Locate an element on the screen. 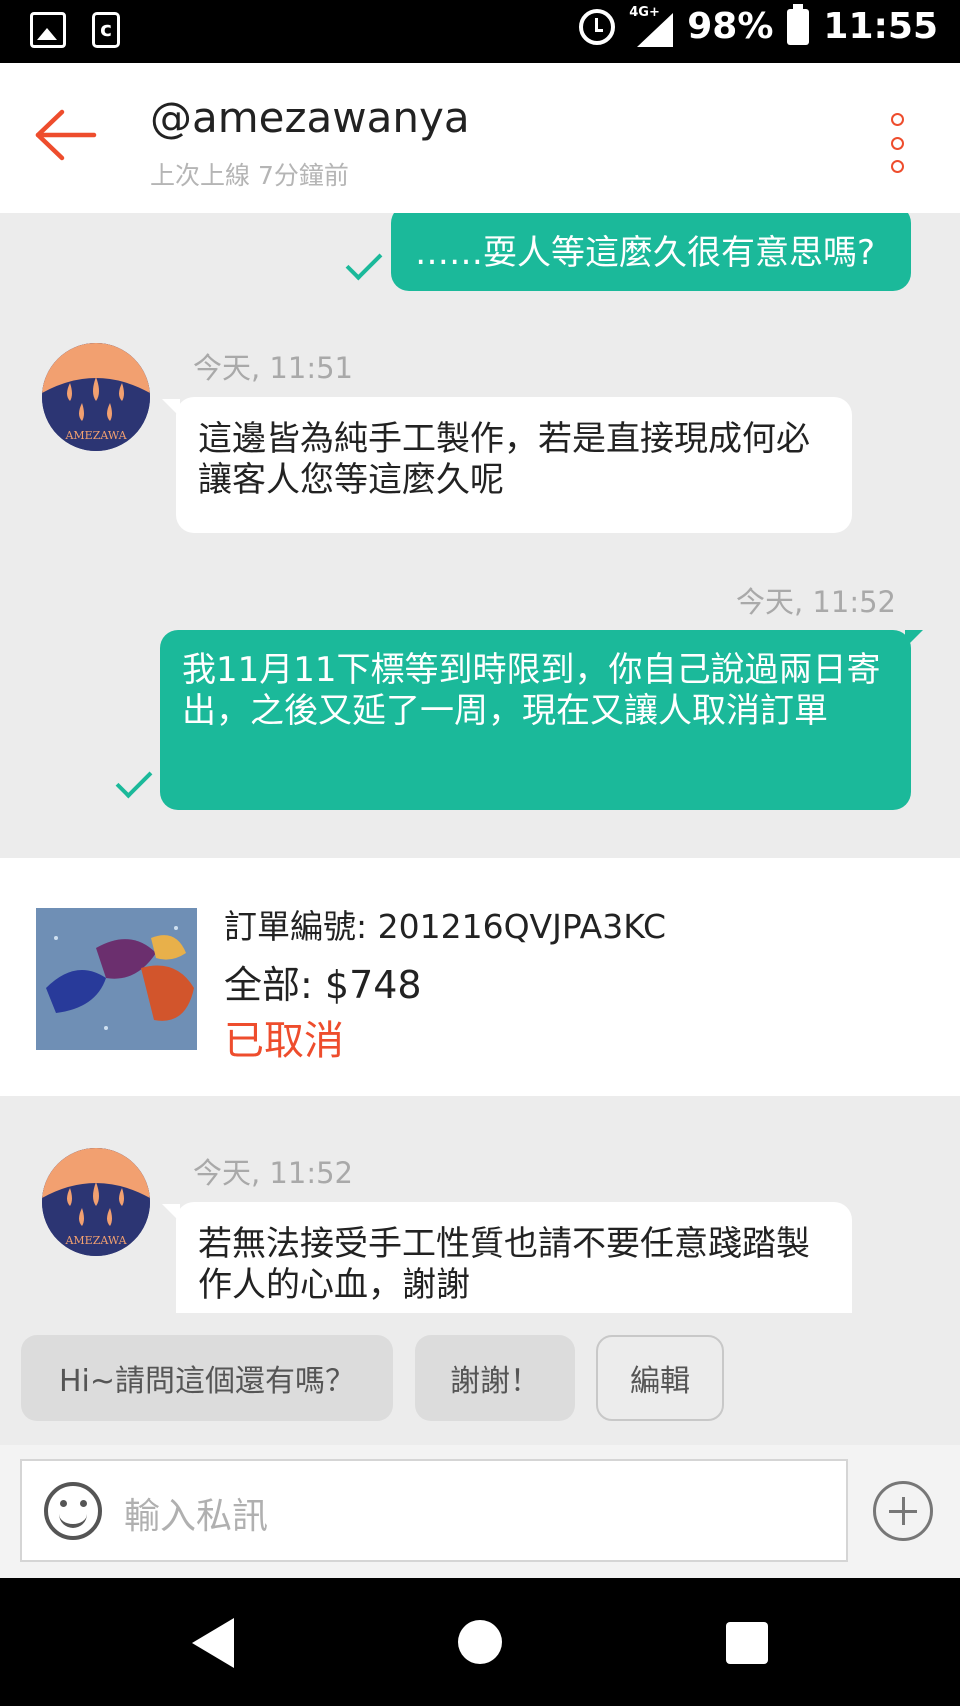 Image resolution: width=960 pixels, height=1706 pixels. nav-home-icon is located at coordinates (480, 1642).